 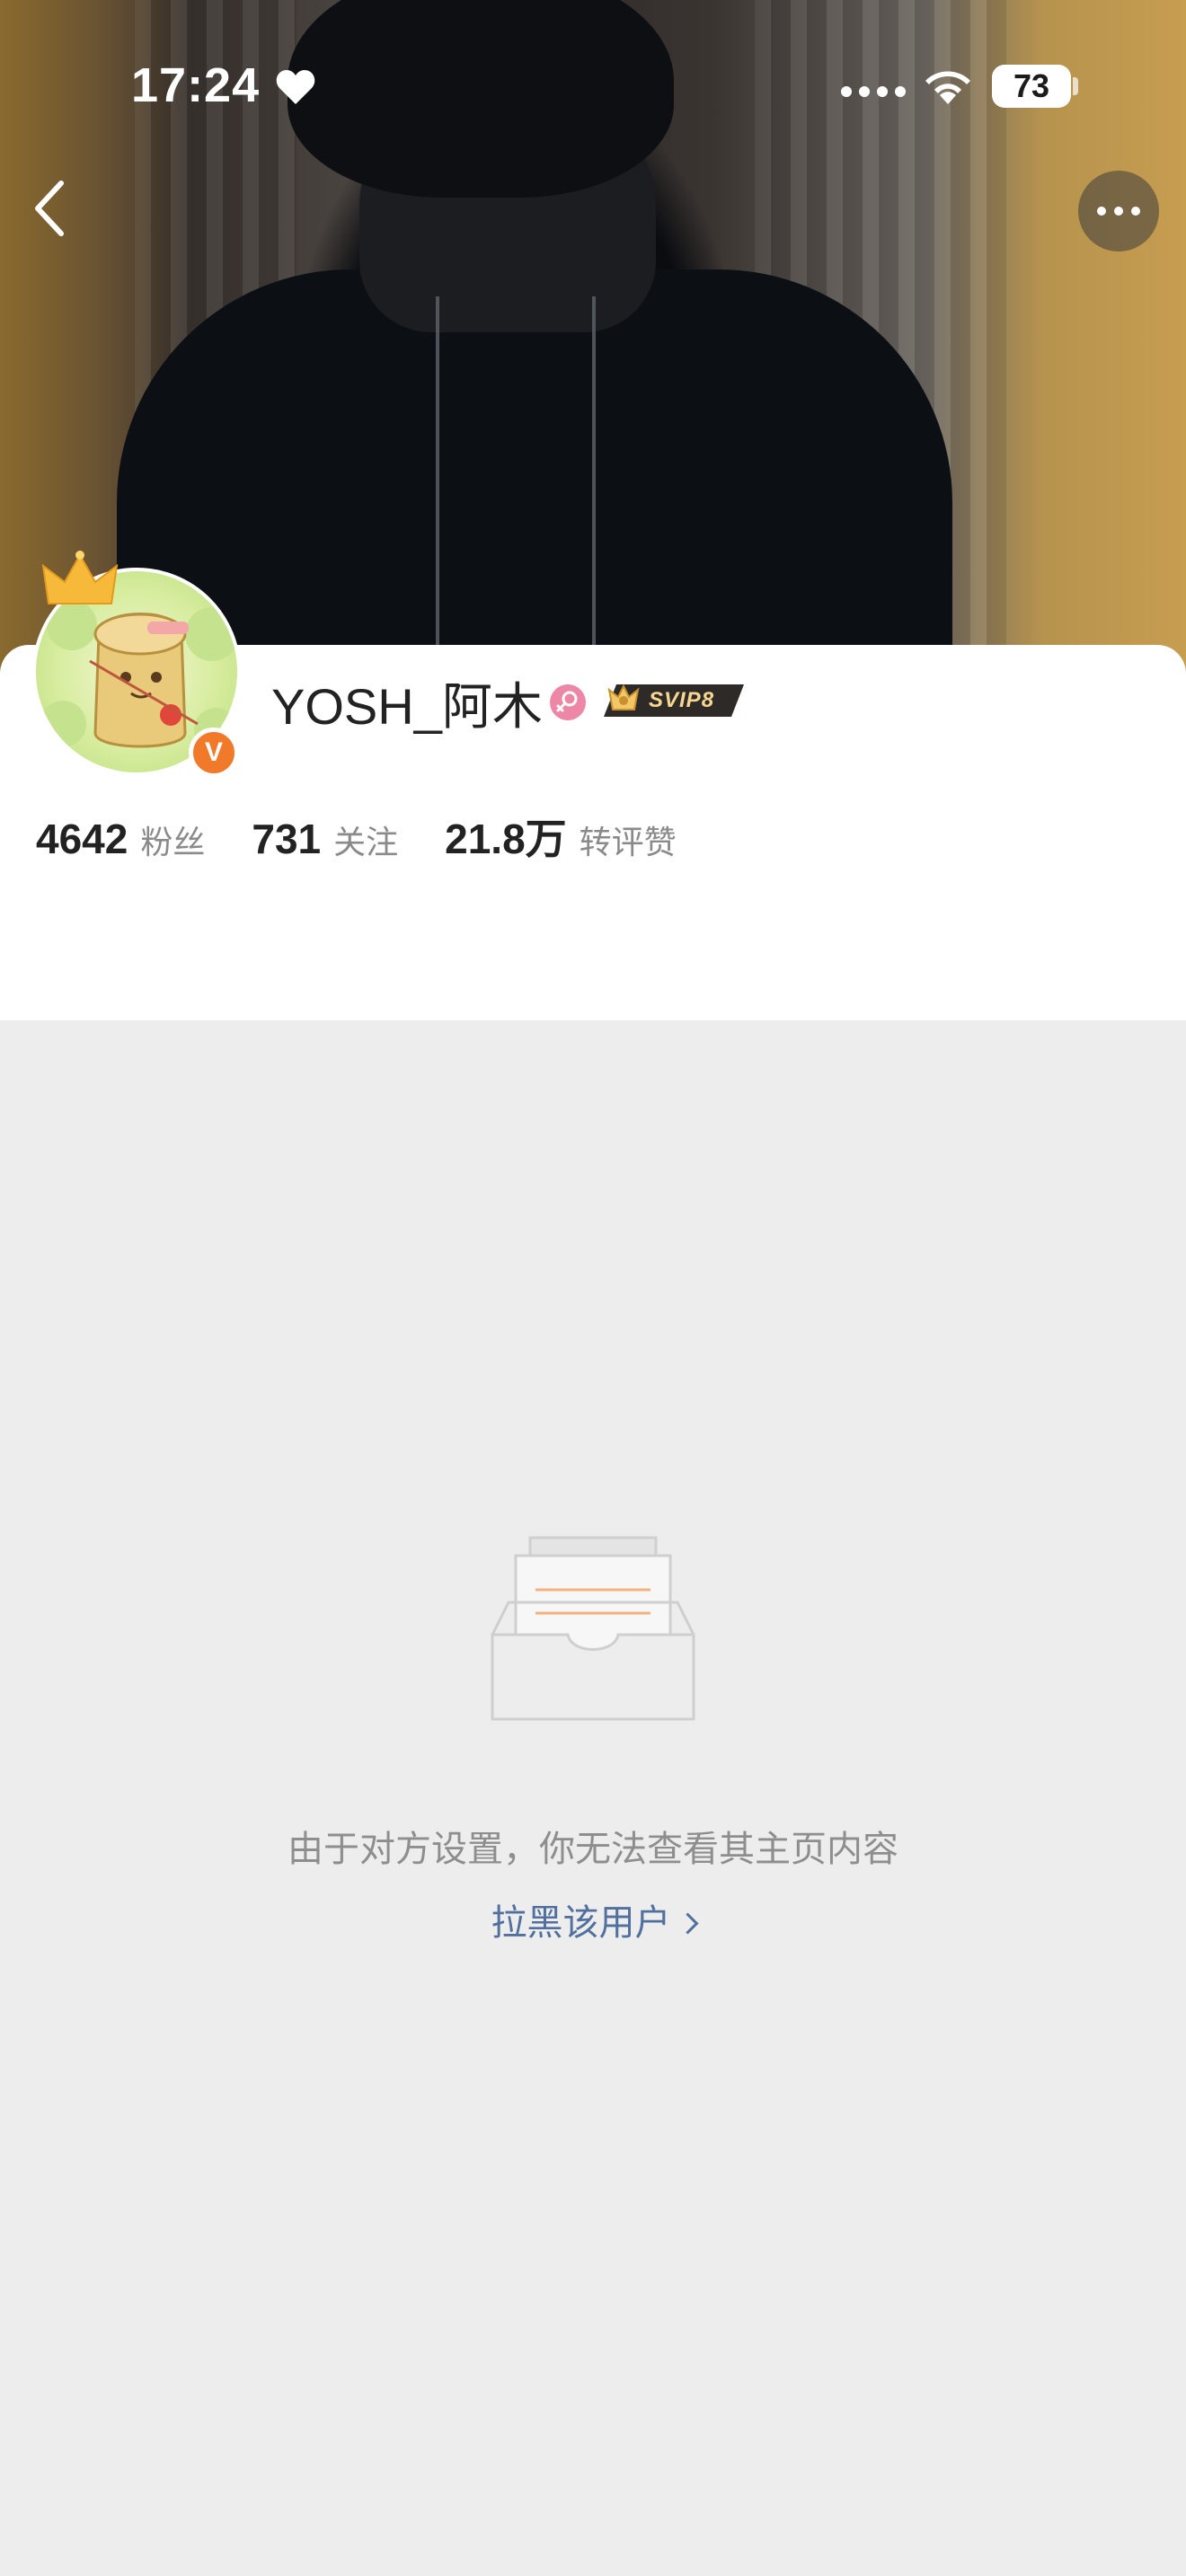 What do you see at coordinates (366, 842) in the screenshot?
I see `stat-label: 关注` at bounding box center [366, 842].